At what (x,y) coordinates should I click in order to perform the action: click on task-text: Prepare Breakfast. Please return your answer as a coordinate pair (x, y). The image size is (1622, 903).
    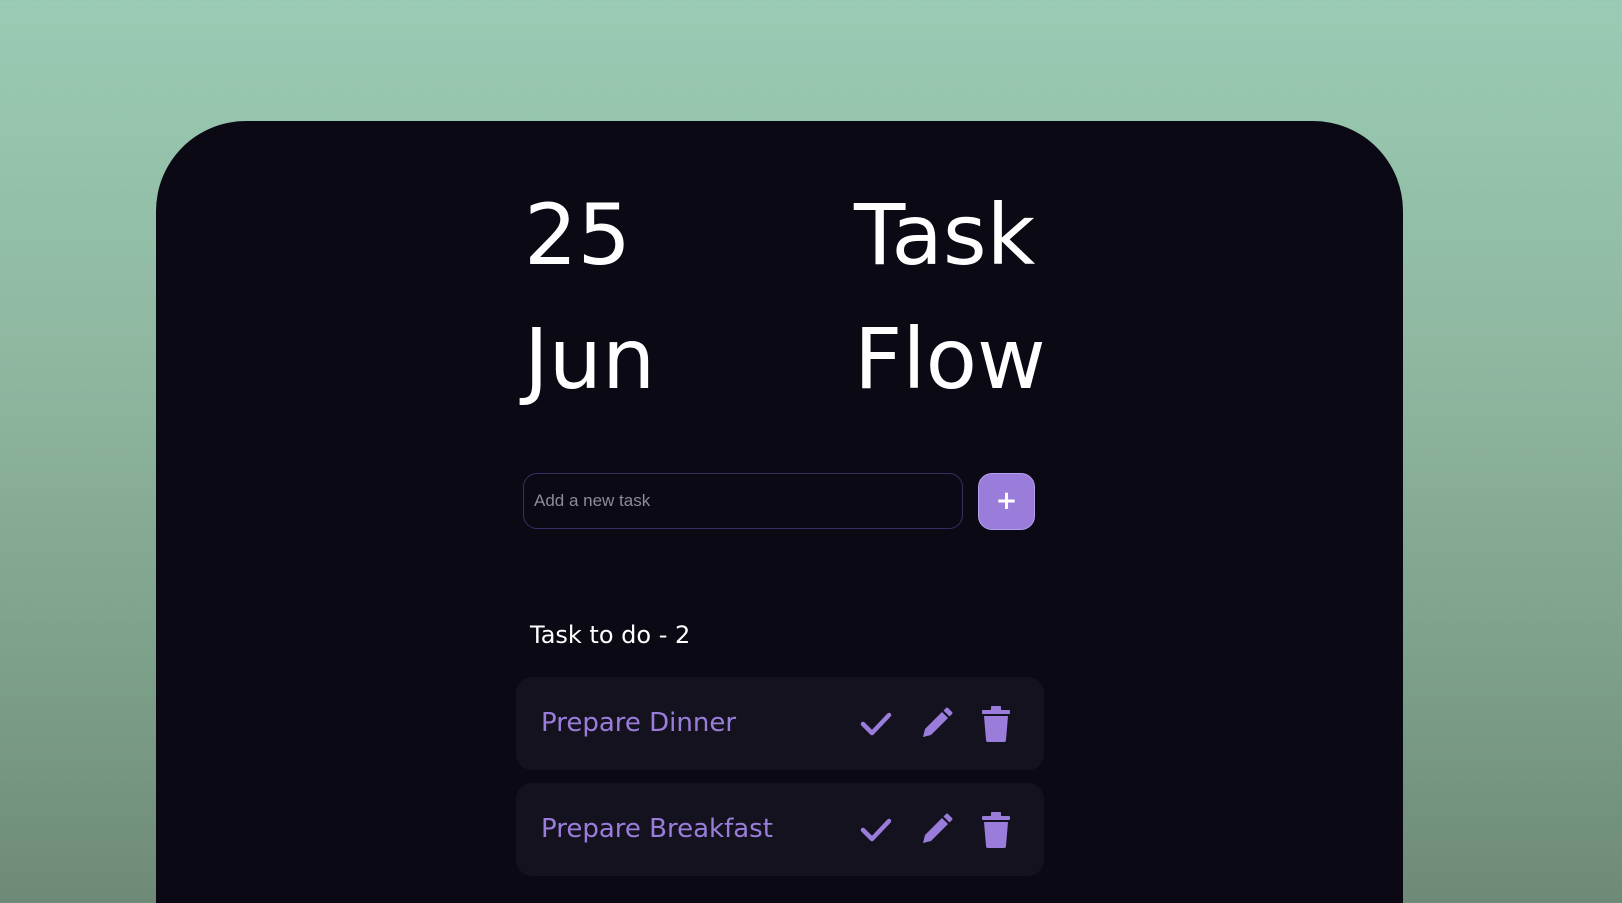
    Looking at the image, I should click on (657, 829).